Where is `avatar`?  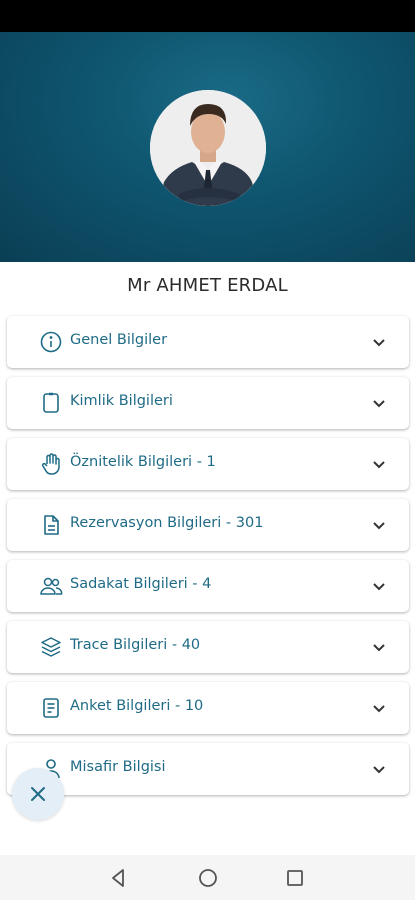
avatar is located at coordinates (208, 148).